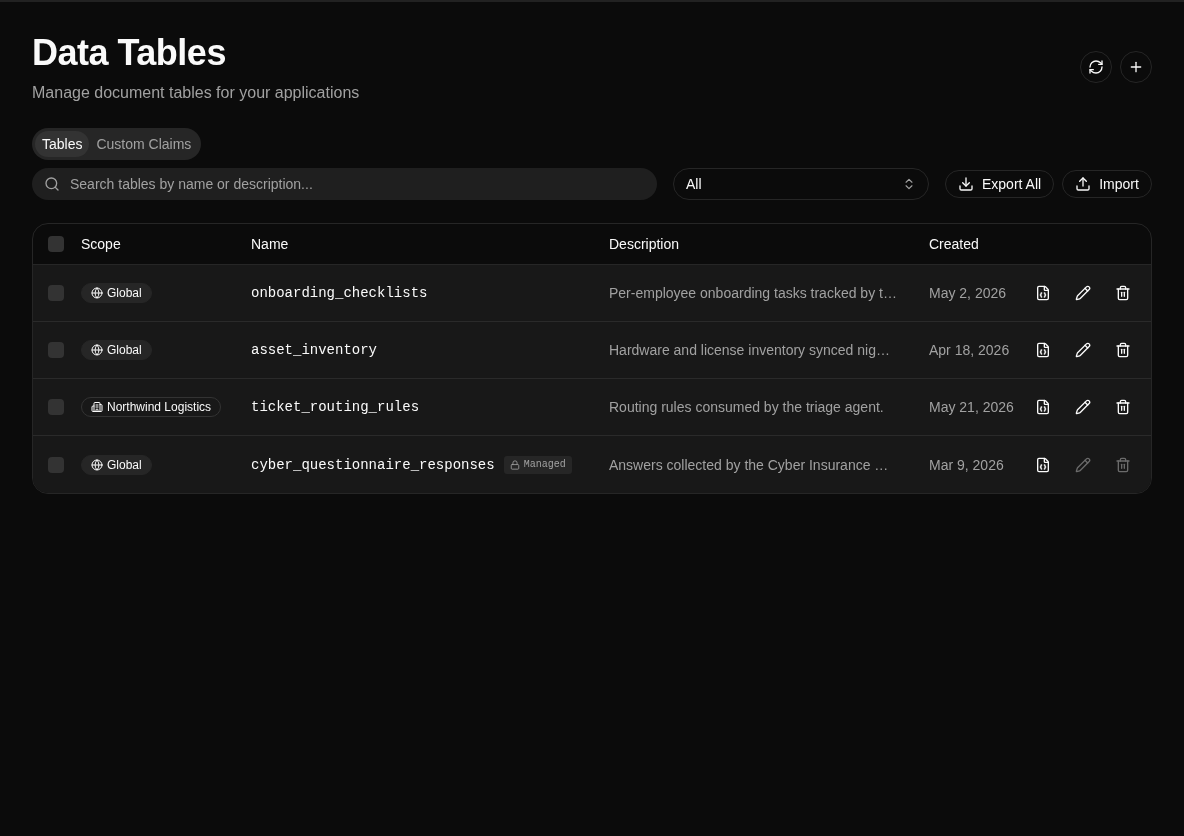 The width and height of the screenshot is (1184, 836). Describe the element at coordinates (514, 464) in the screenshot. I see `lock-icon` at that location.